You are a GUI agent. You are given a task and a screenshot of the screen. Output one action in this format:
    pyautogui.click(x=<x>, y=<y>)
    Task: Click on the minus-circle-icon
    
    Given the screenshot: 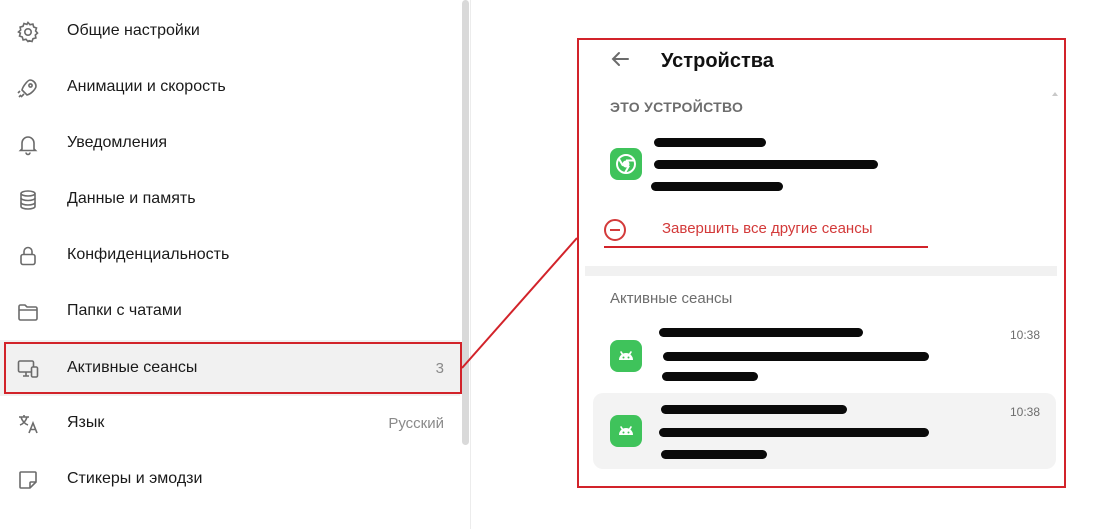 What is the action you would take?
    pyautogui.click(x=615, y=230)
    